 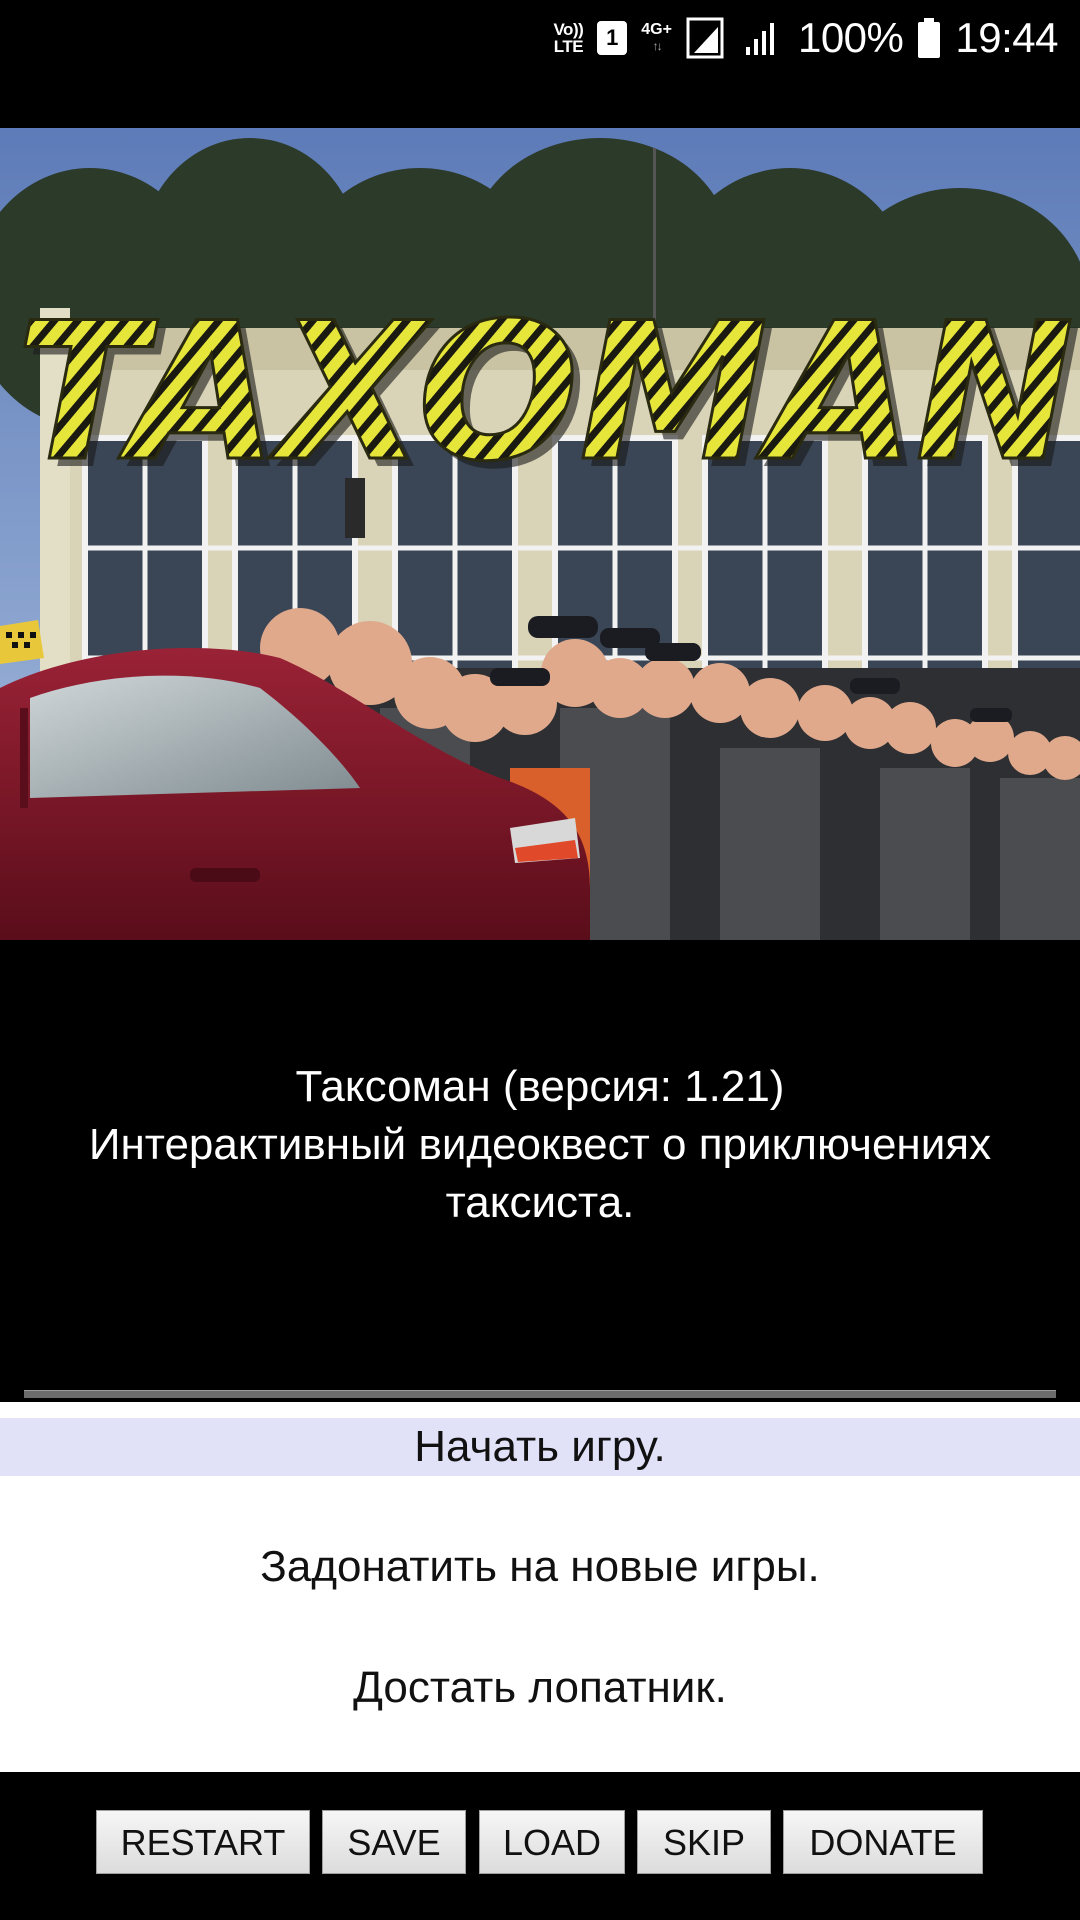 I want to click on donate-button: DONATE, so click(x=883, y=1842).